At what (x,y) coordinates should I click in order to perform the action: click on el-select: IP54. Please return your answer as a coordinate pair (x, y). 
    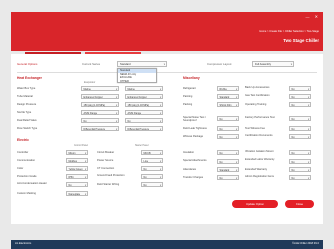
    Looking at the image, I should click on (77, 177).